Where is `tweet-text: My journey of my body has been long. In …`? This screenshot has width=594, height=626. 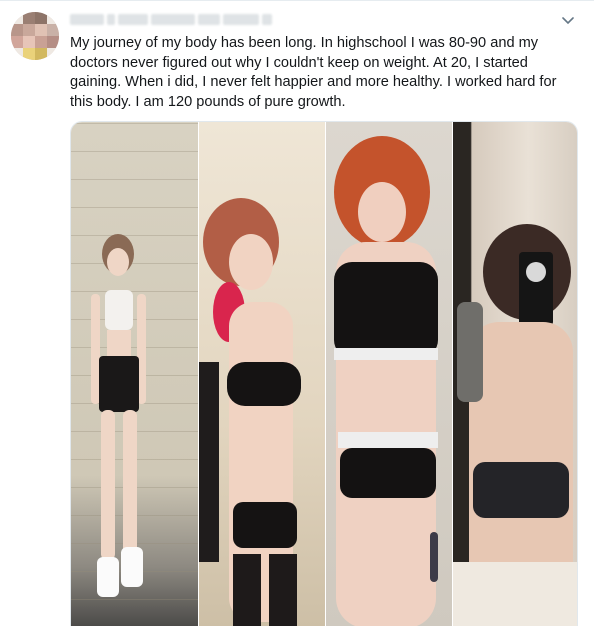 tweet-text: My journey of my body has been long. In … is located at coordinates (313, 72).